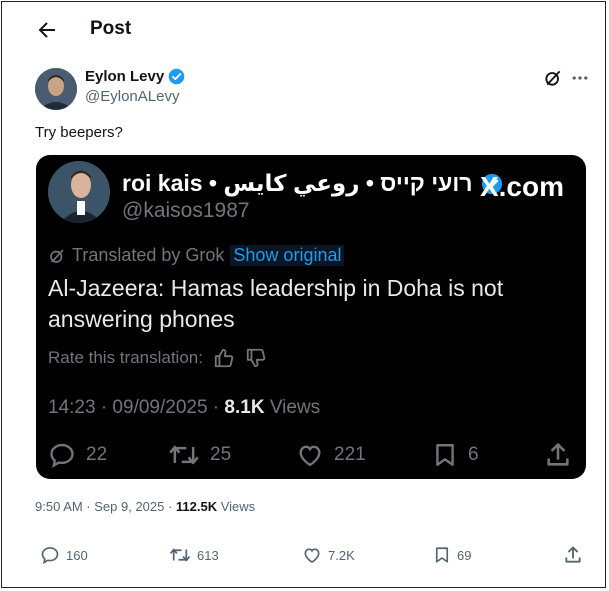 The image size is (609, 591). Describe the element at coordinates (452, 555) in the screenshot. I see `bookmark-action: 69` at that location.